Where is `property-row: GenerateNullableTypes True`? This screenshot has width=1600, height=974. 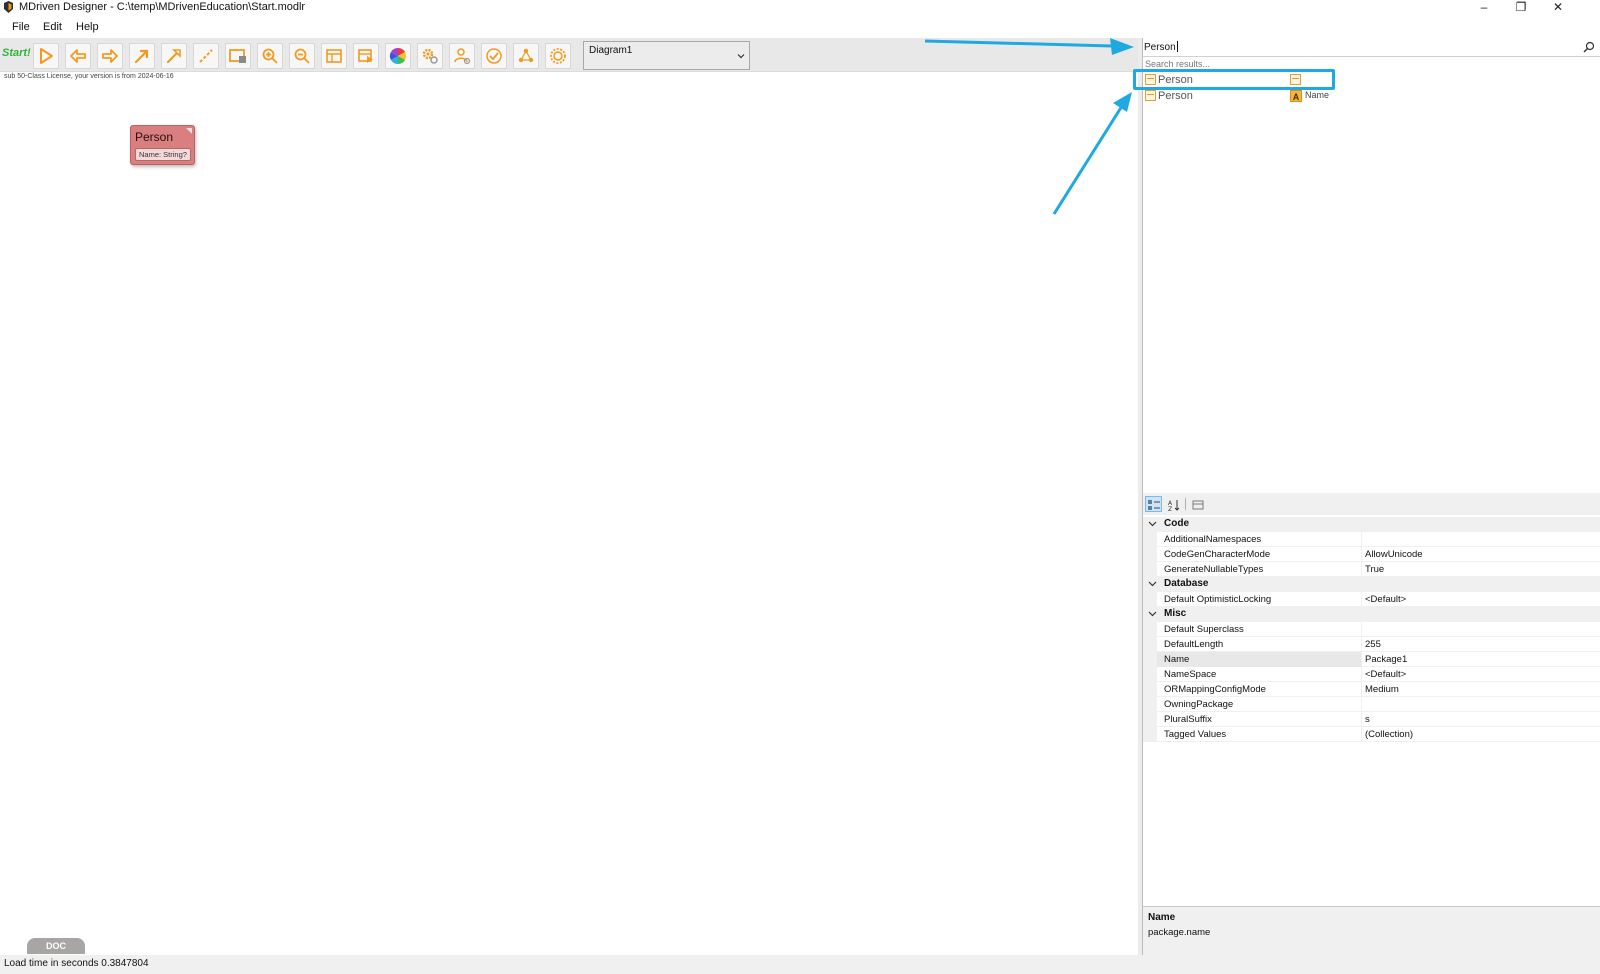
property-row: GenerateNullableTypes True is located at coordinates (1371, 569).